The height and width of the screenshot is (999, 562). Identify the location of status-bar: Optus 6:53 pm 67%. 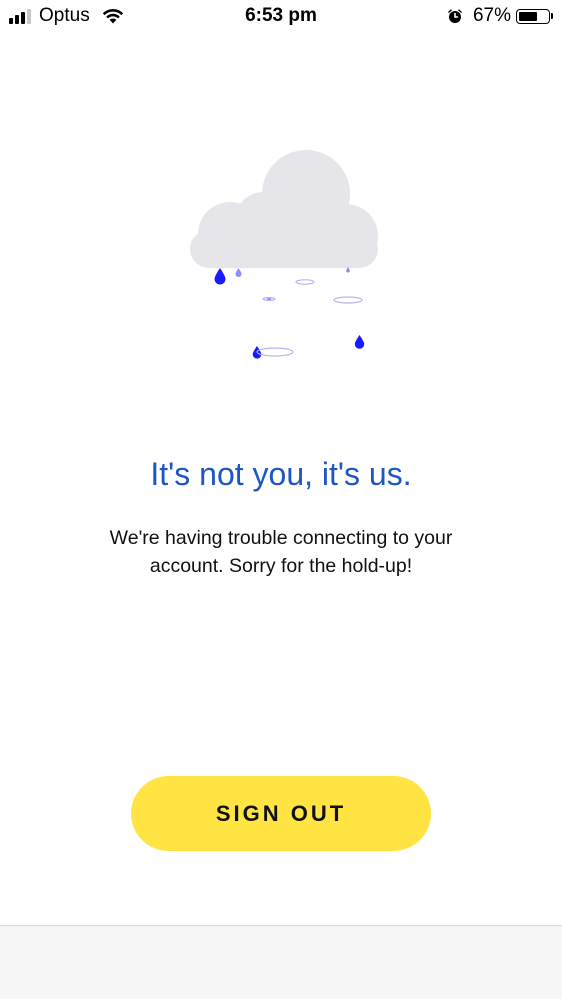
(281, 16).